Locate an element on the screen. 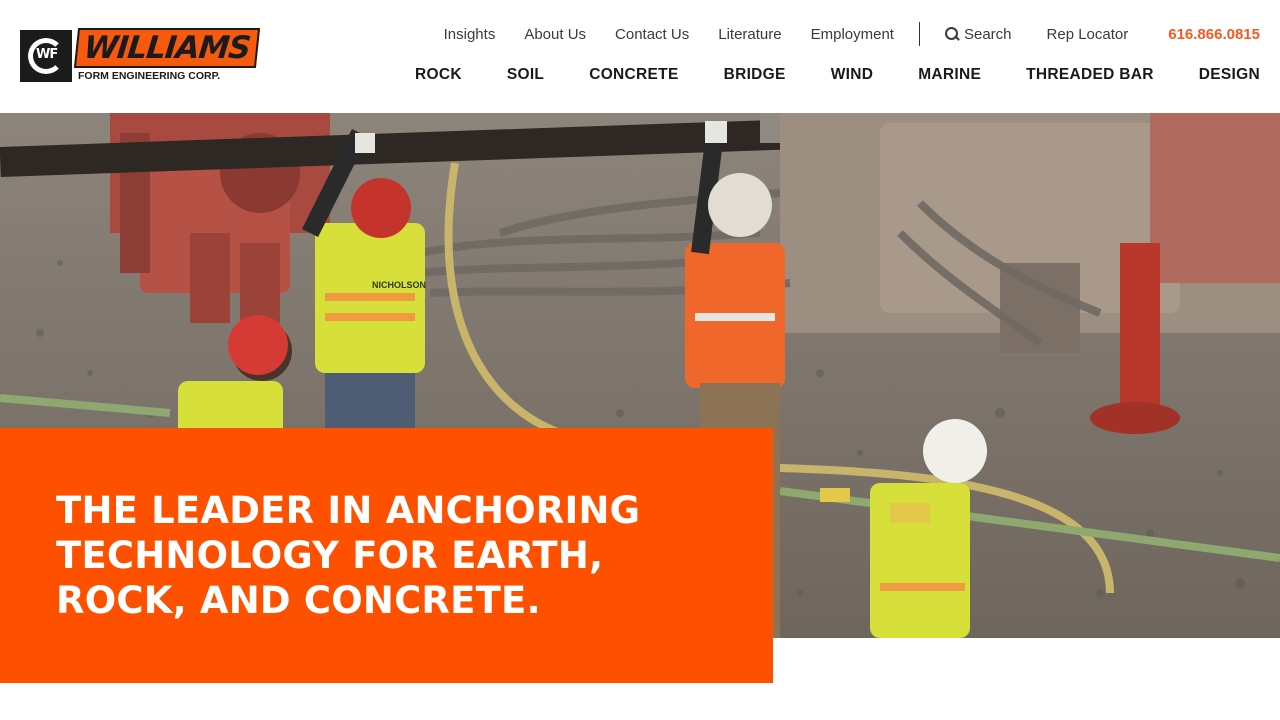 This screenshot has height=720, width=1280. nav-soil: SOIL is located at coordinates (525, 75).